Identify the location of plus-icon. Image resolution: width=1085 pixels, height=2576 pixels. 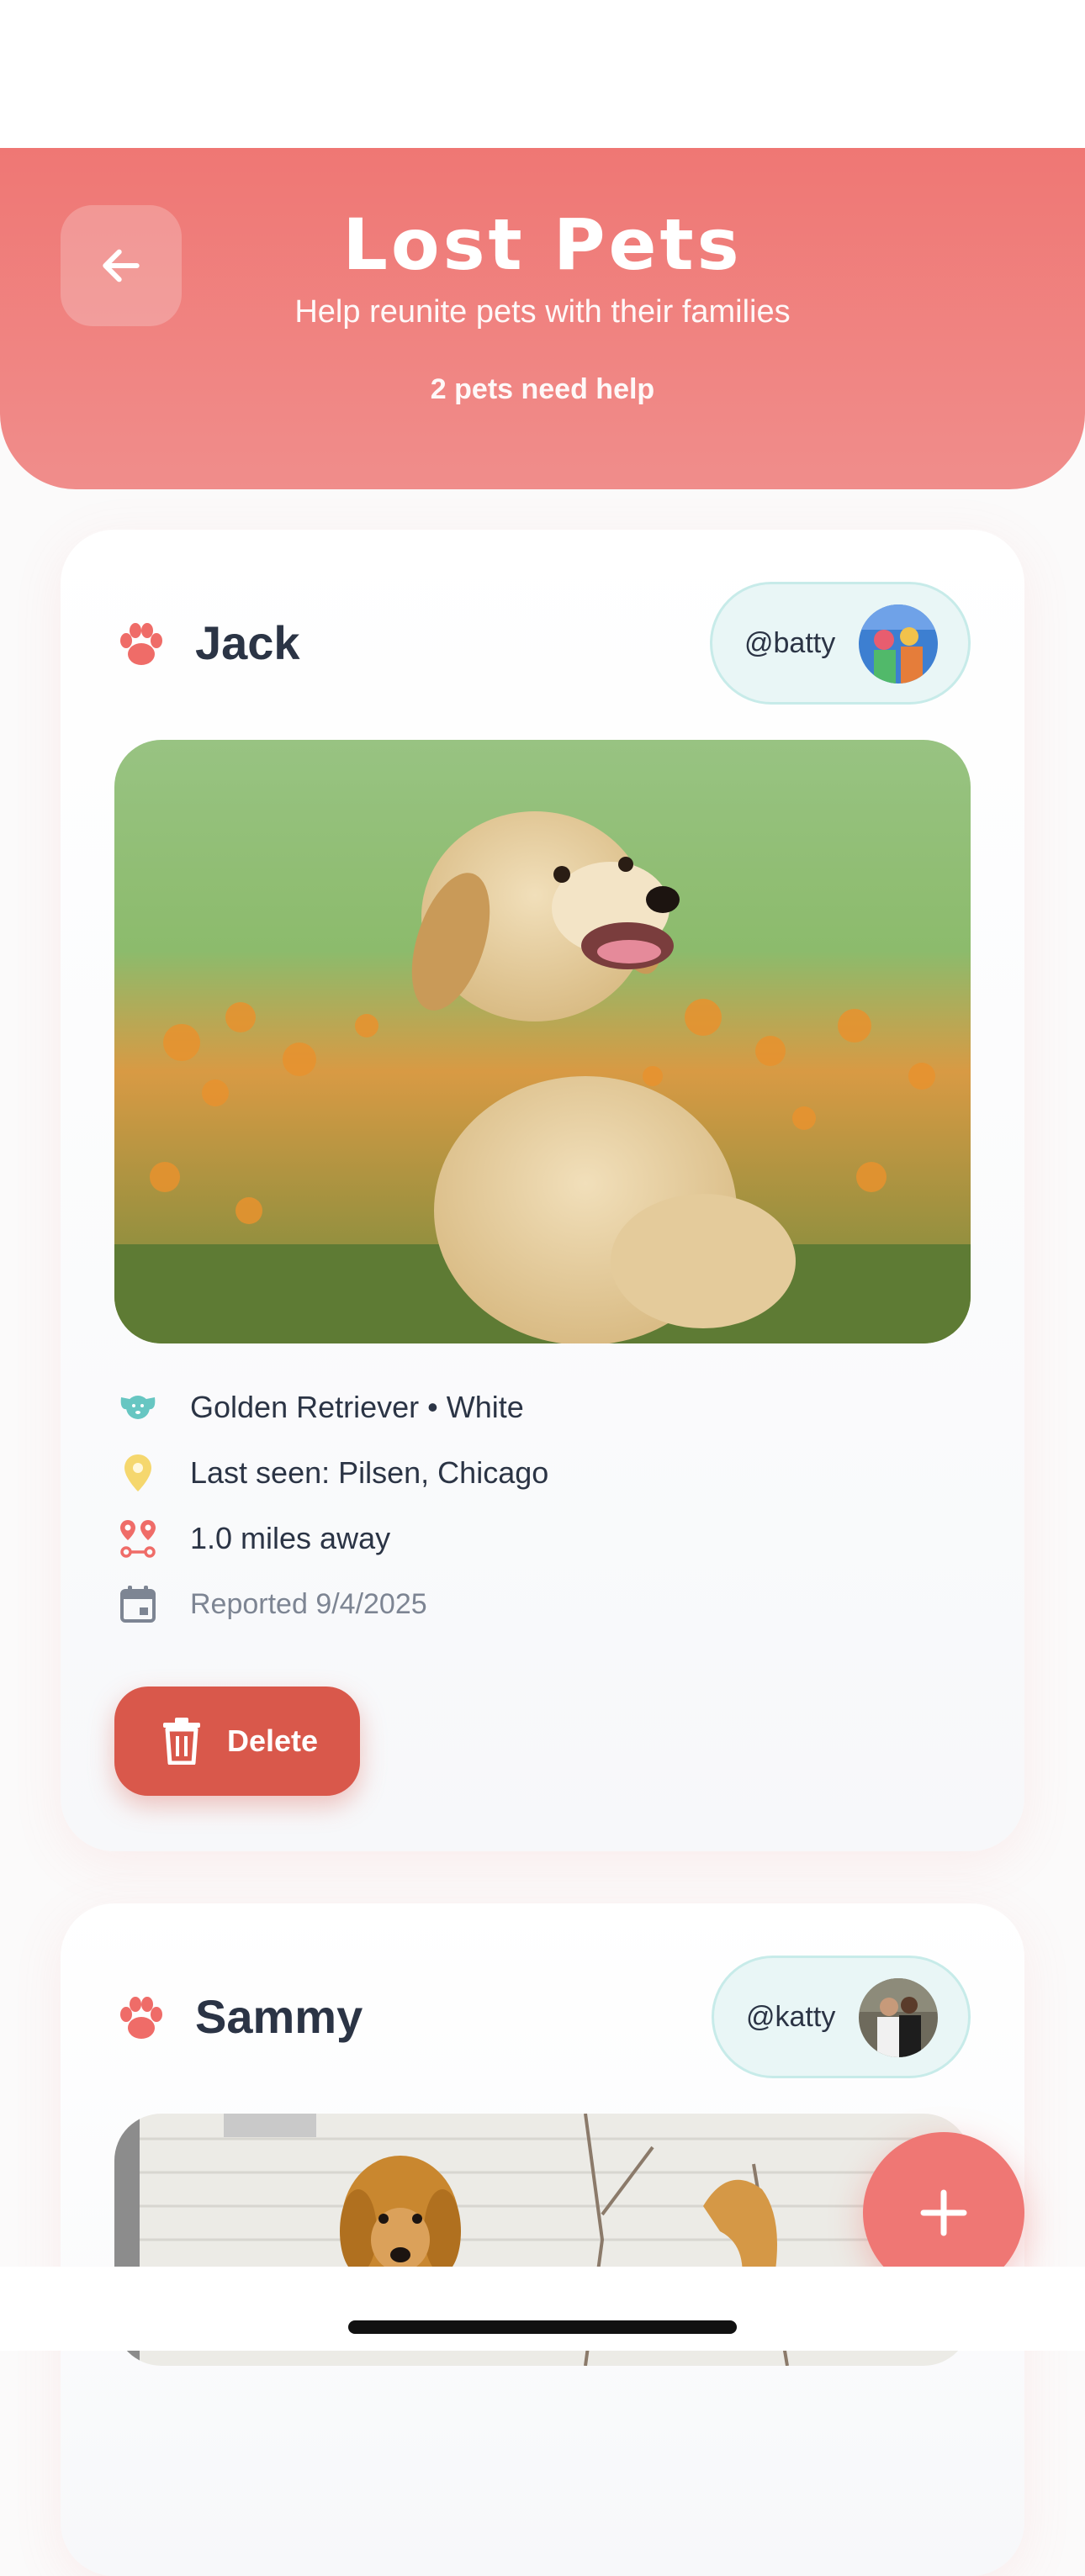
(943, 2212).